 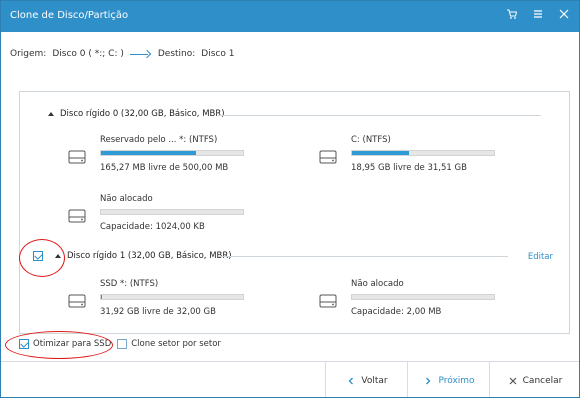 I want to click on edit-link: Editar, so click(x=540, y=257).